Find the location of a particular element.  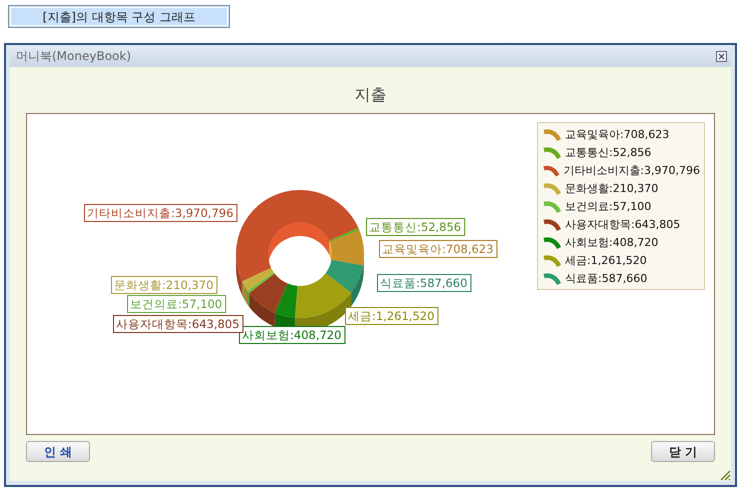

data-label: 보건의료:57,100 is located at coordinates (176, 304).